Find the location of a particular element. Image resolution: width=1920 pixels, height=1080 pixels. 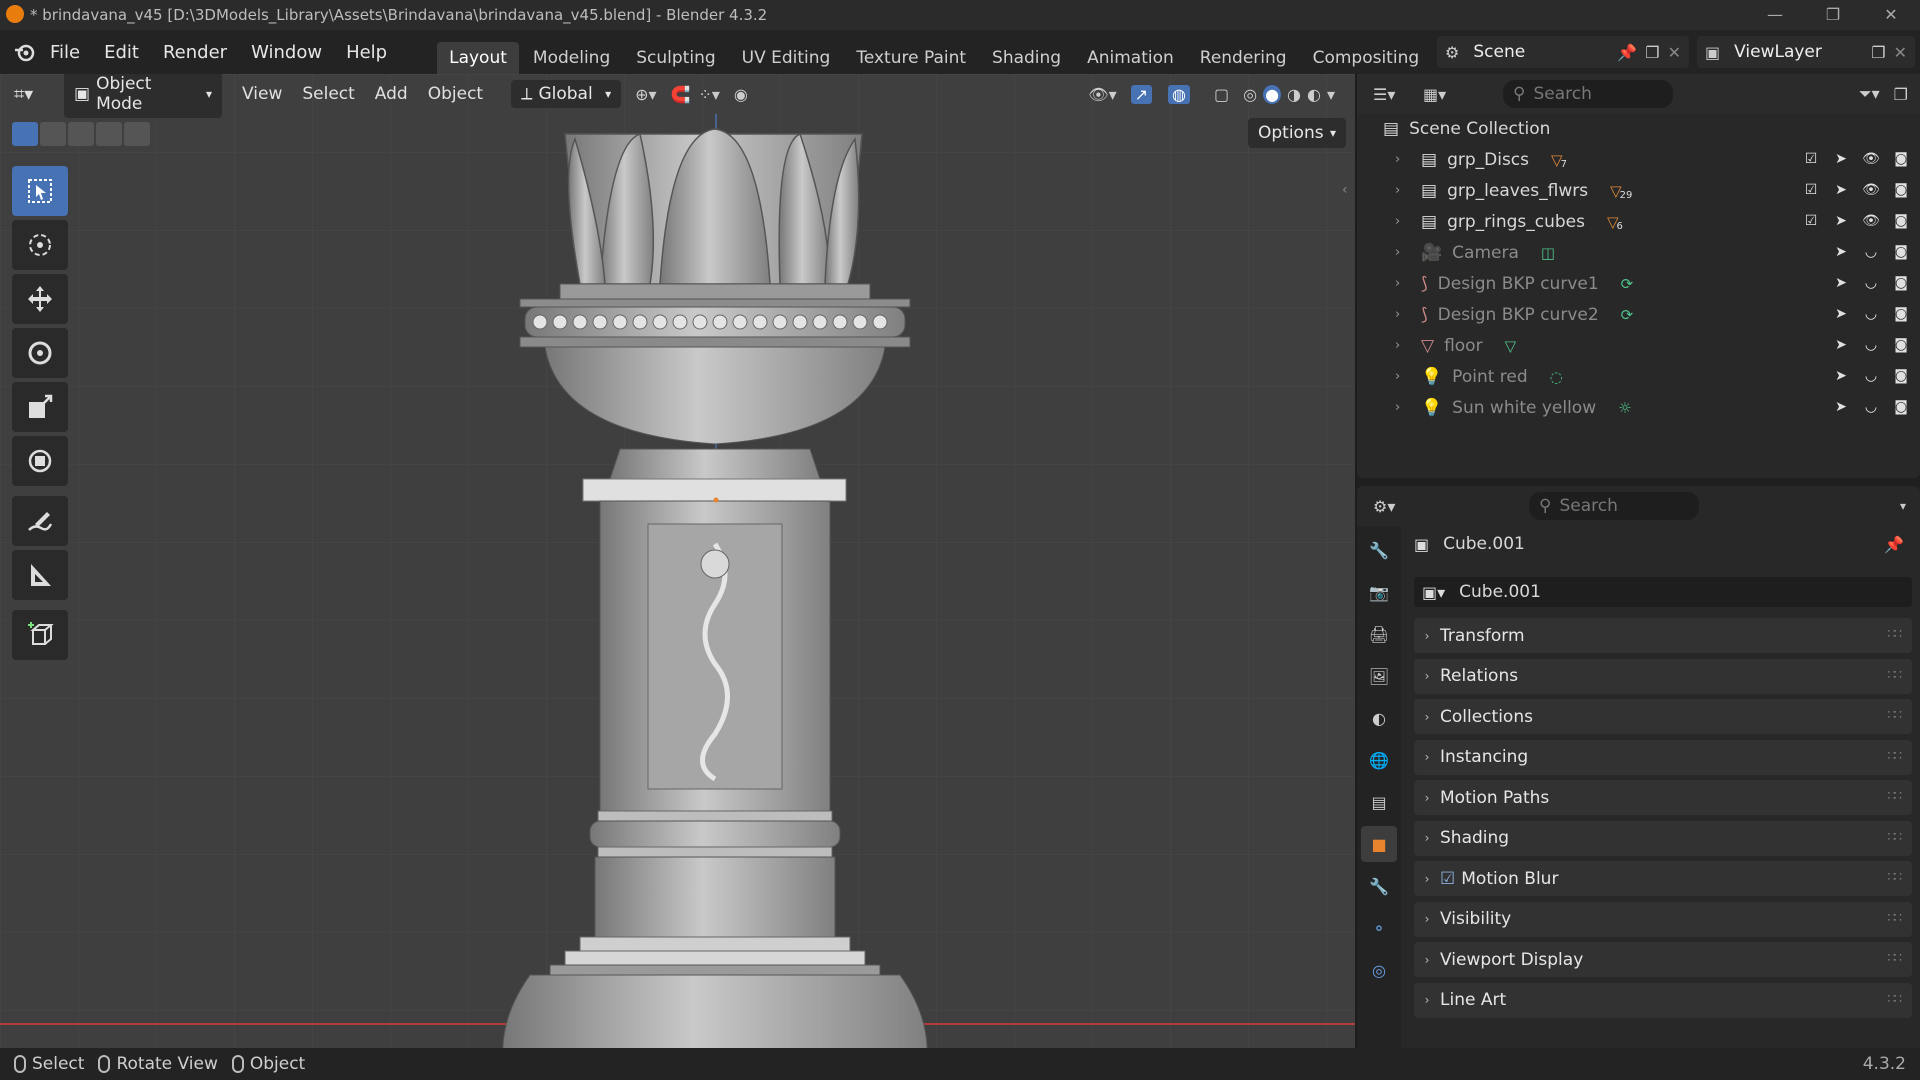

minimize-button: — is located at coordinates (1775, 15).